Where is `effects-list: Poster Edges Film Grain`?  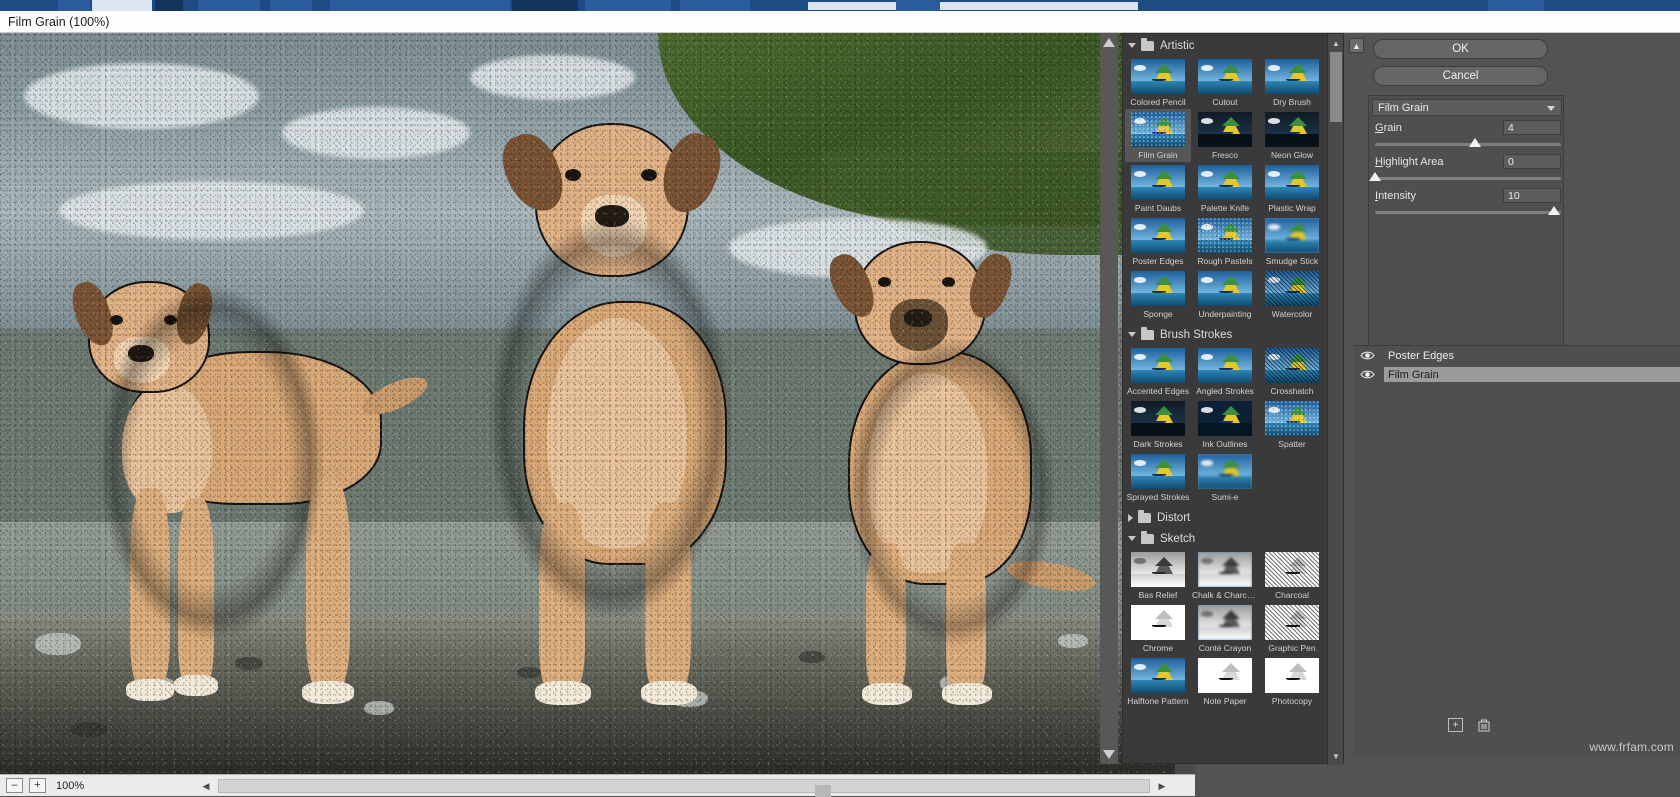 effects-list: Poster Edges Film Grain is located at coordinates (1517, 365).